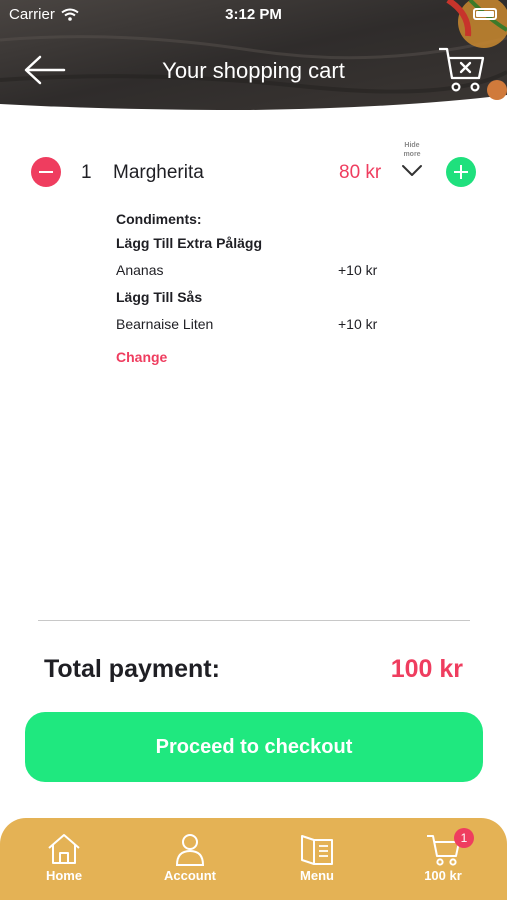 The height and width of the screenshot is (900, 507). Describe the element at coordinates (461, 172) in the screenshot. I see `increase-quantity-button` at that location.